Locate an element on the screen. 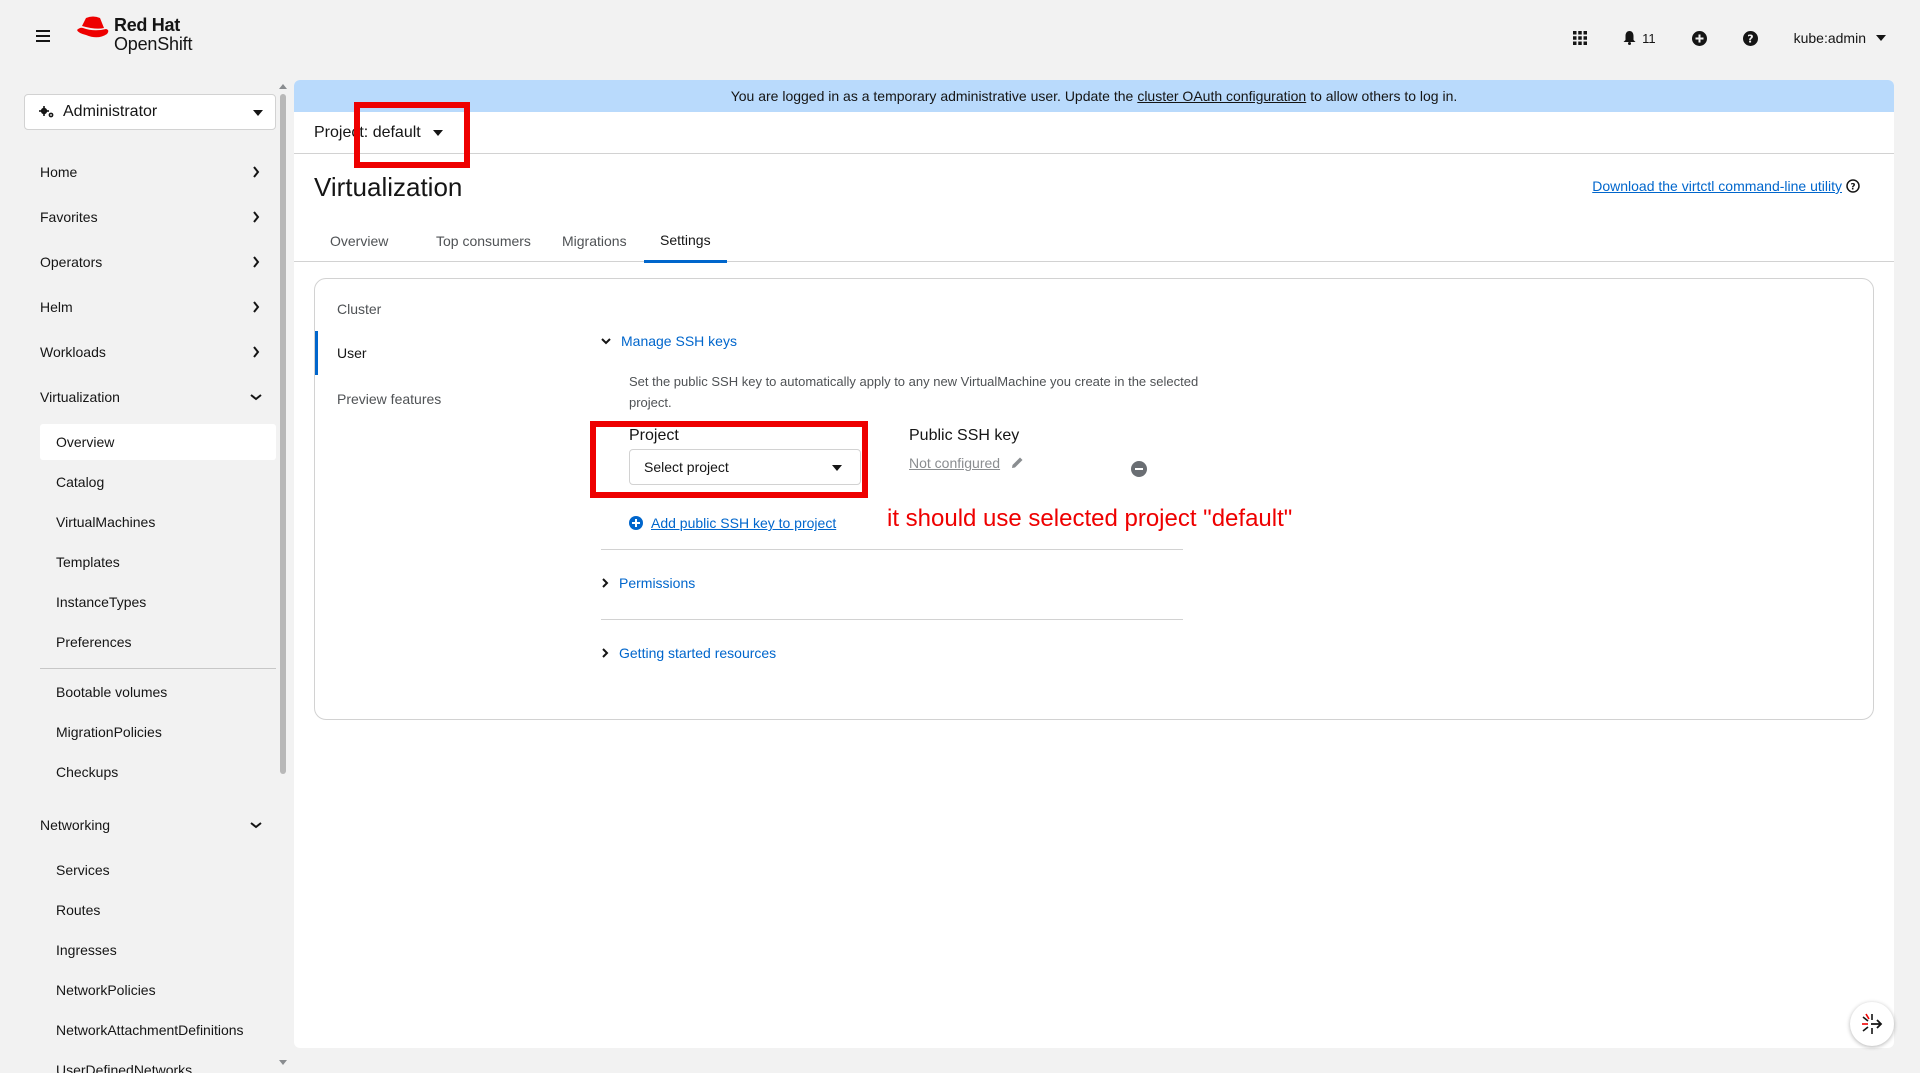  sub-item-instancetypes: InstanceTypes is located at coordinates (158, 602).